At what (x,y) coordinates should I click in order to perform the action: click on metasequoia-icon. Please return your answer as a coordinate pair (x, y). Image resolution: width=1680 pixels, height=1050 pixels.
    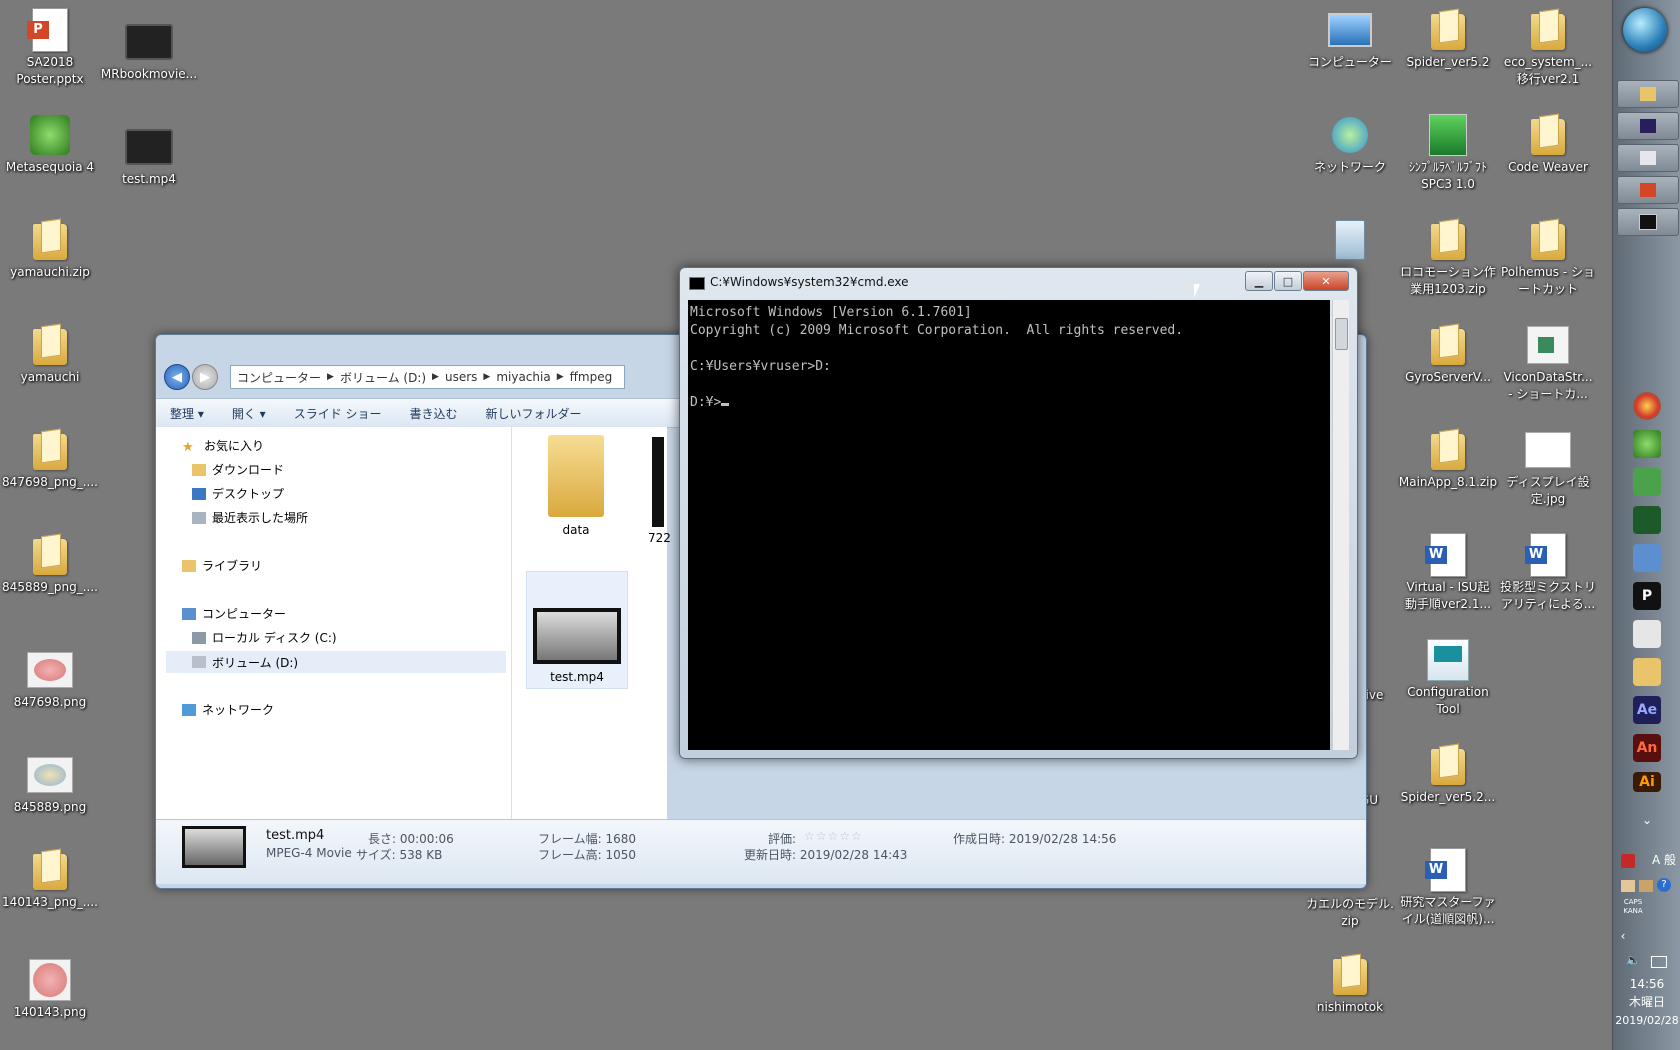
    Looking at the image, I should click on (1647, 444).